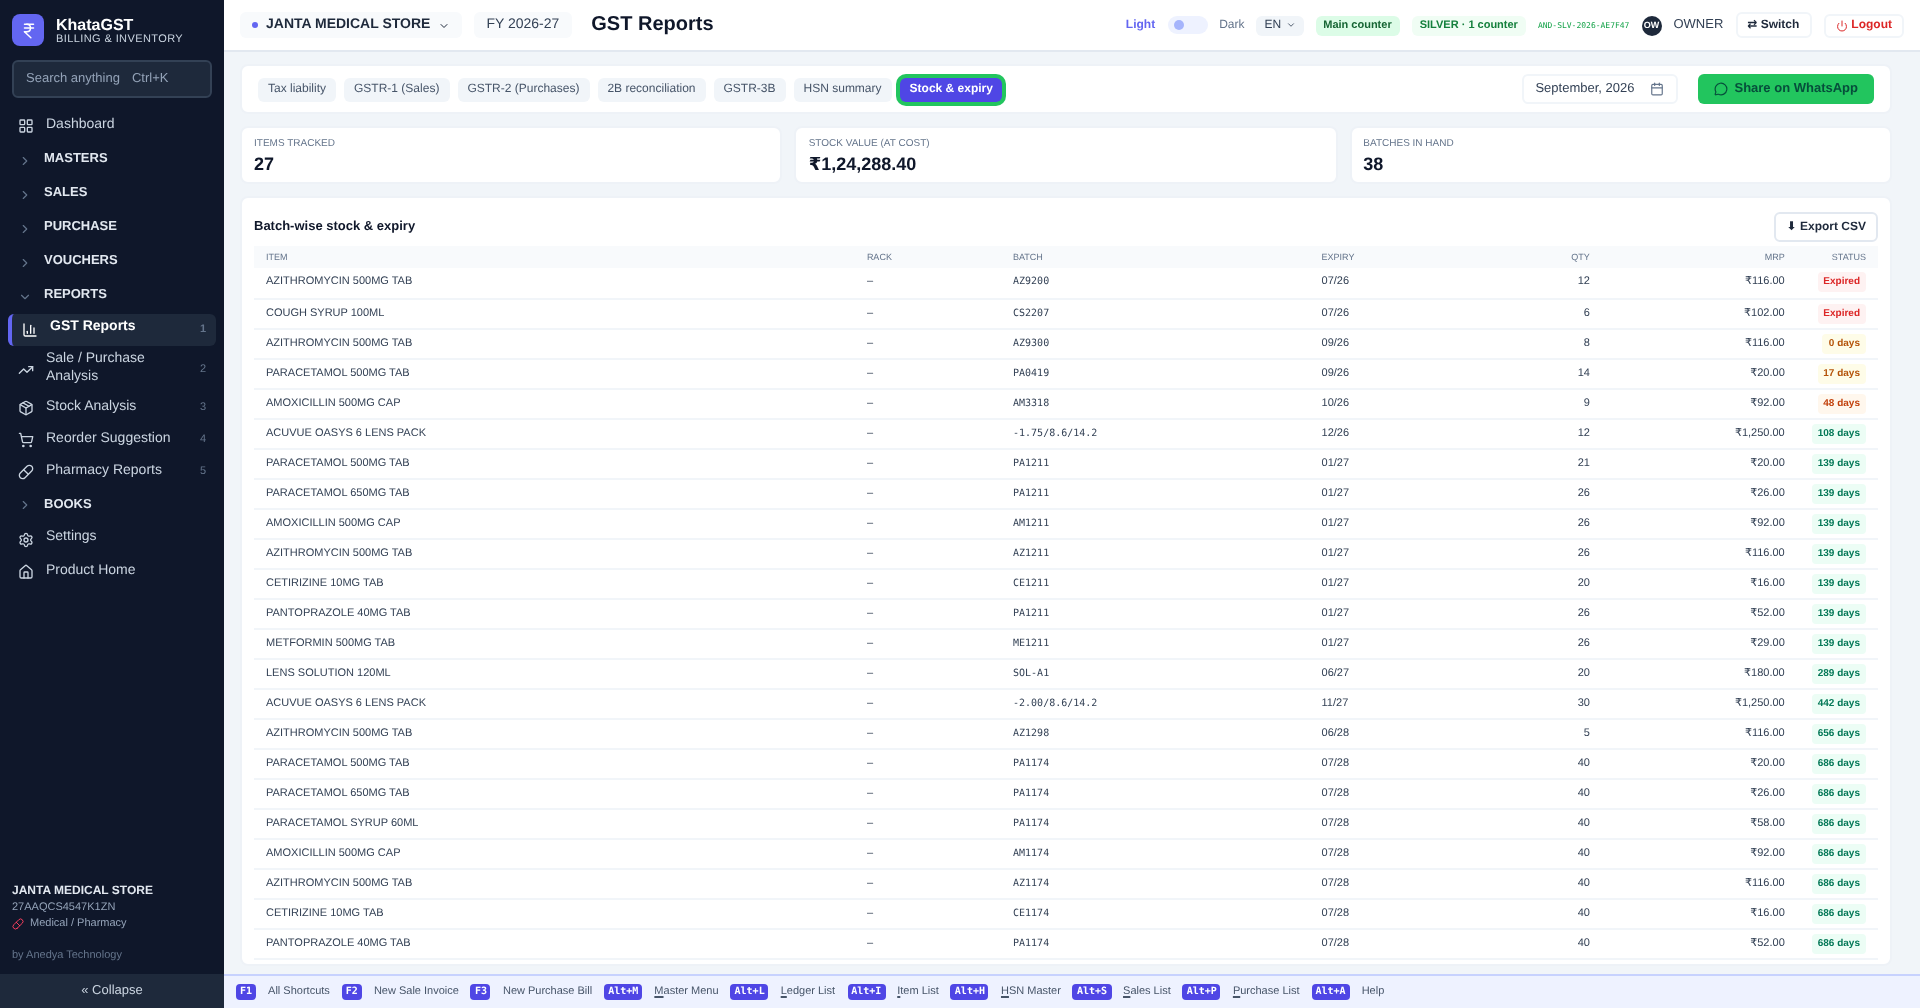  Describe the element at coordinates (1187, 25) in the screenshot. I see `theme-toggle` at that location.